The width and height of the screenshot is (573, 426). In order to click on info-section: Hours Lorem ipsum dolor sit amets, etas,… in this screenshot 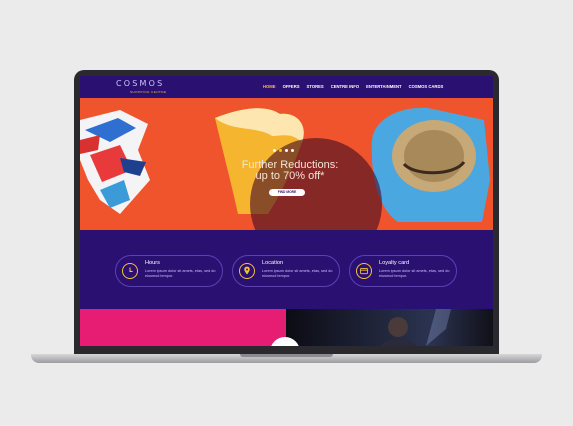, I will do `click(286, 269)`.